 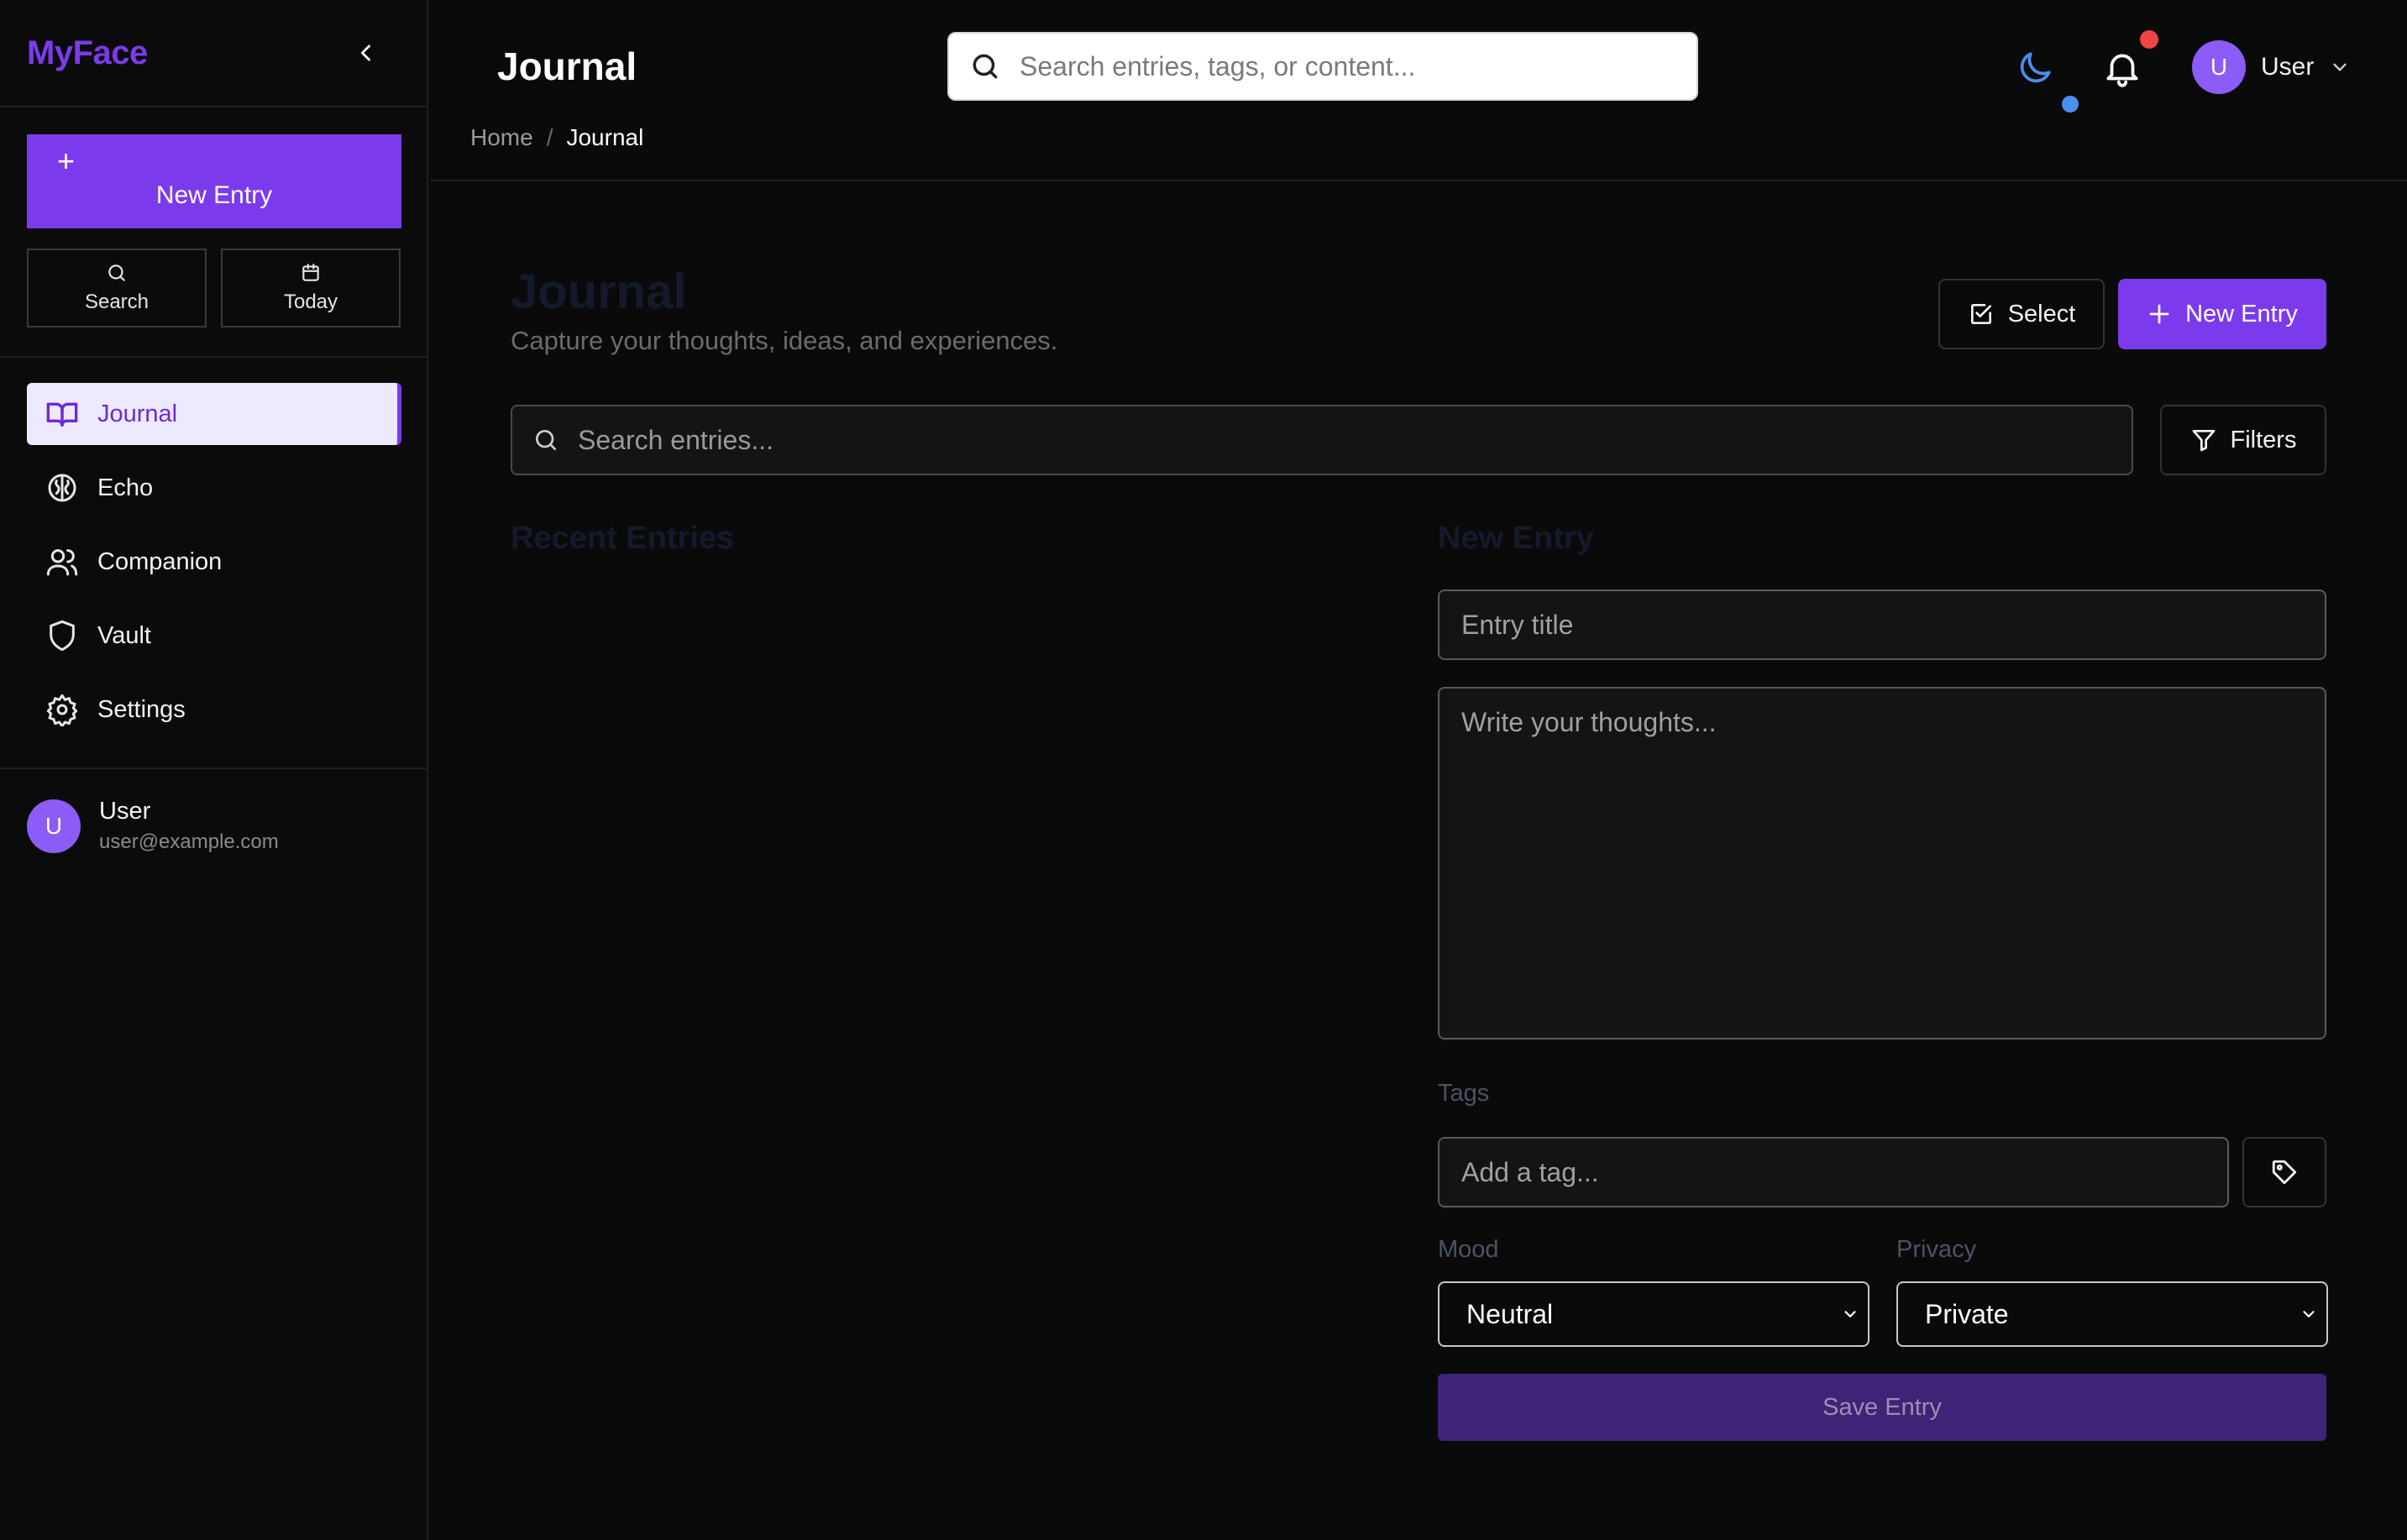 What do you see at coordinates (214, 53) in the screenshot?
I see `sidebar-header: MyFace` at bounding box center [214, 53].